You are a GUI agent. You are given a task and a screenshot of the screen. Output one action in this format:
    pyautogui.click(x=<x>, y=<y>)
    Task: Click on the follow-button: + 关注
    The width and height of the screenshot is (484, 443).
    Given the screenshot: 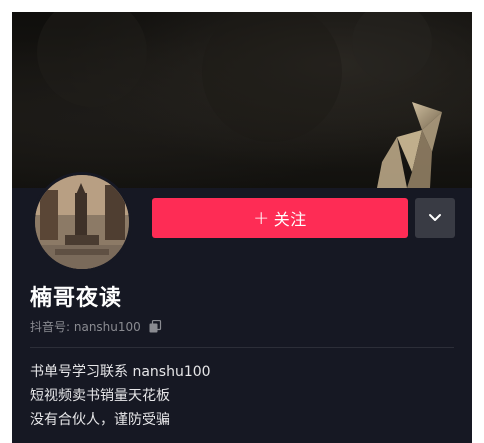 What is the action you would take?
    pyautogui.click(x=280, y=218)
    